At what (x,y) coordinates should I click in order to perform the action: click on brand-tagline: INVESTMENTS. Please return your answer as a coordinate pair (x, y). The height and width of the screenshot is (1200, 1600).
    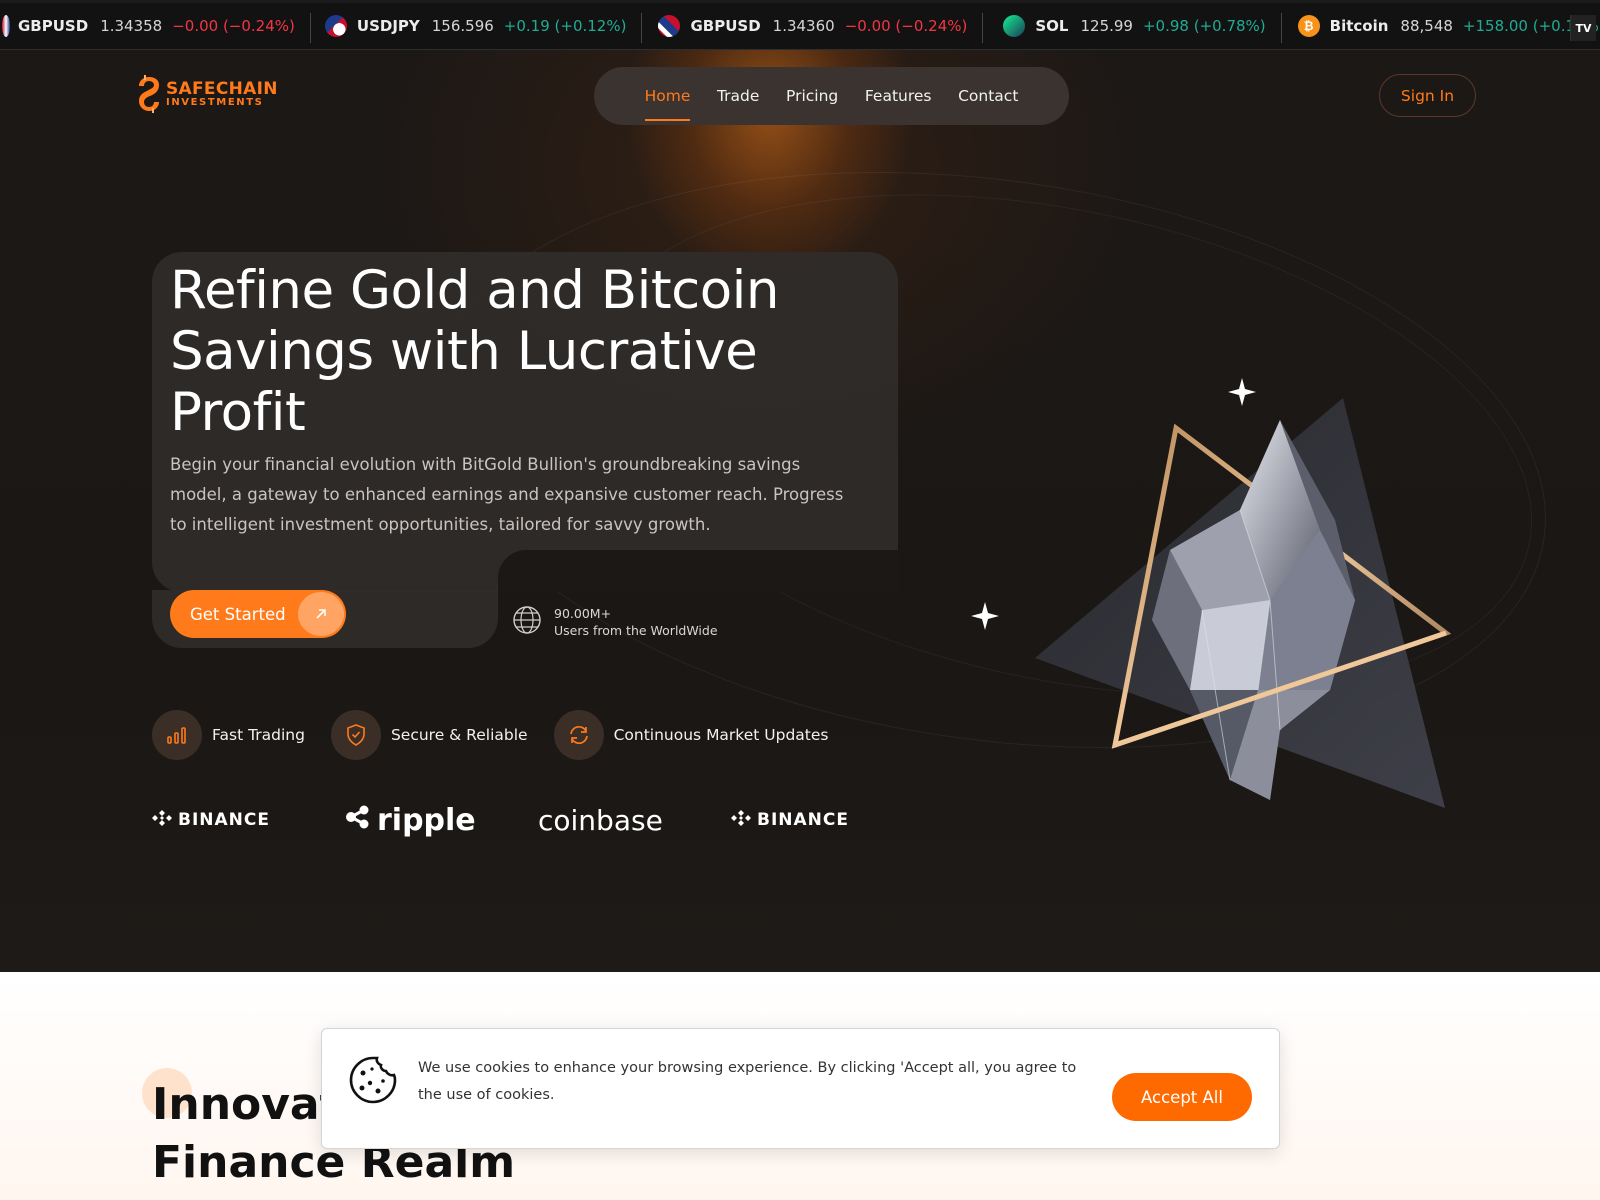
    Looking at the image, I should click on (215, 102).